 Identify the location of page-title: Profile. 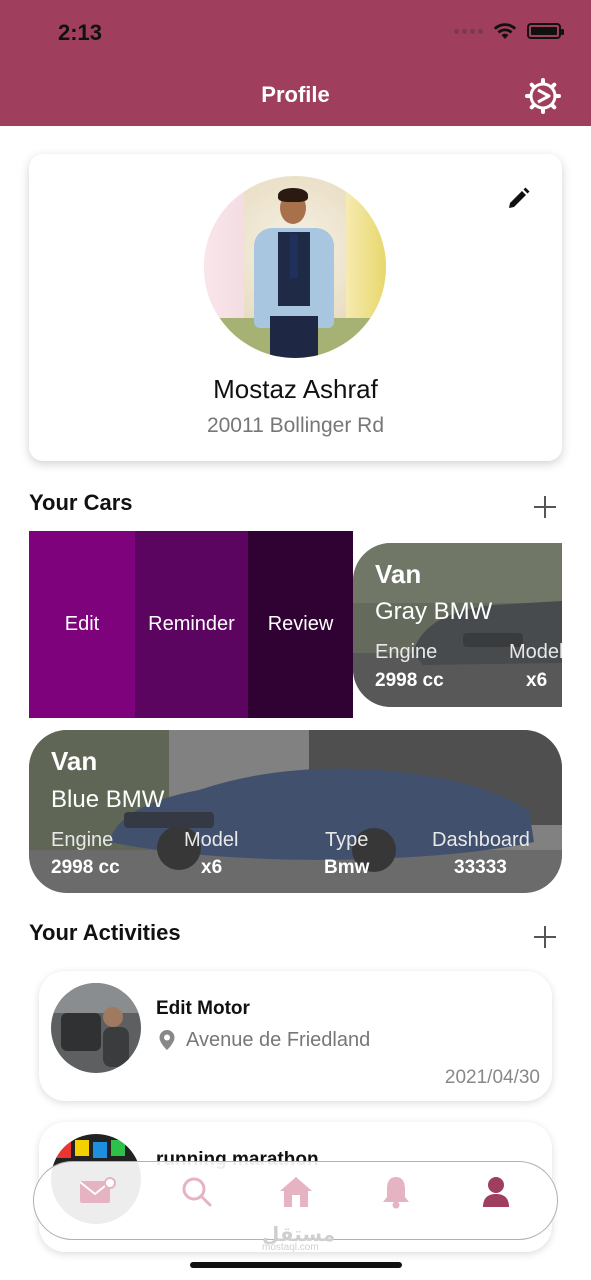
(295, 94).